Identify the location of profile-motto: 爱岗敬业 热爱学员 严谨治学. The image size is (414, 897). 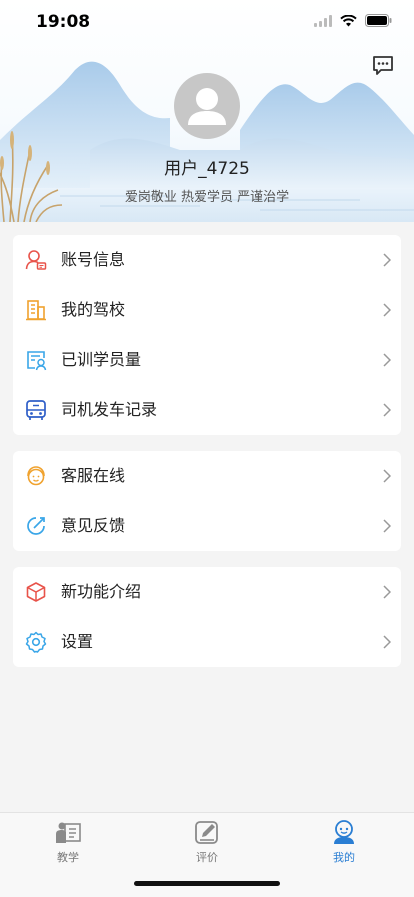
(207, 197).